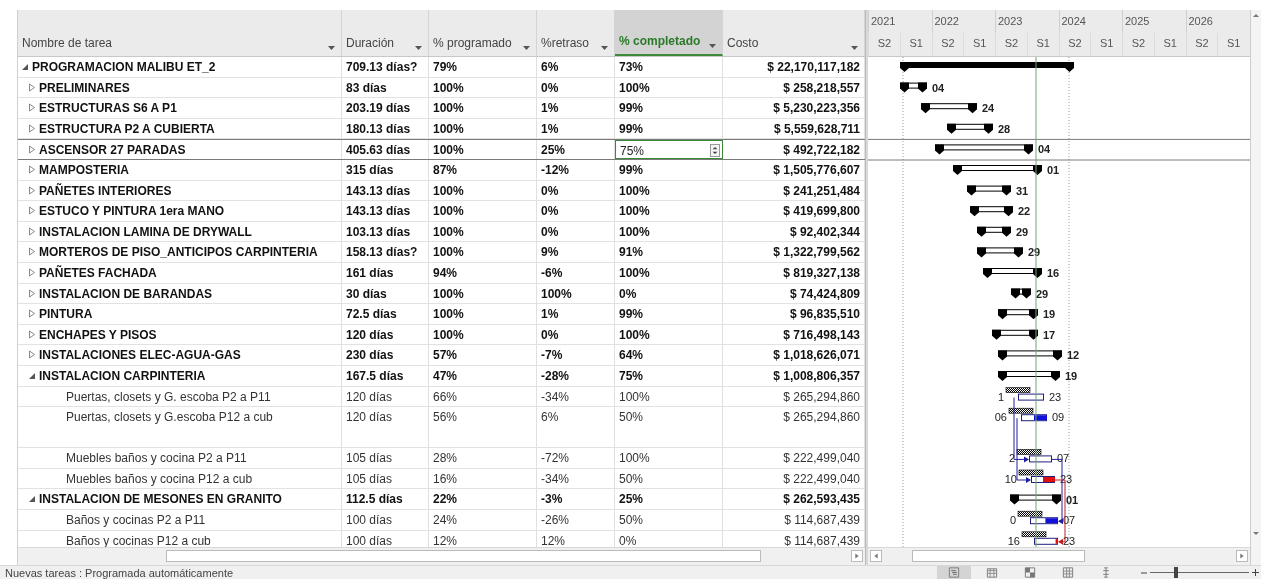  I want to click on task-row: ESTUCO Y PINTURA 1era MANO 143.13 días 100% 0% 100% $ 419,699,800, so click(441, 211).